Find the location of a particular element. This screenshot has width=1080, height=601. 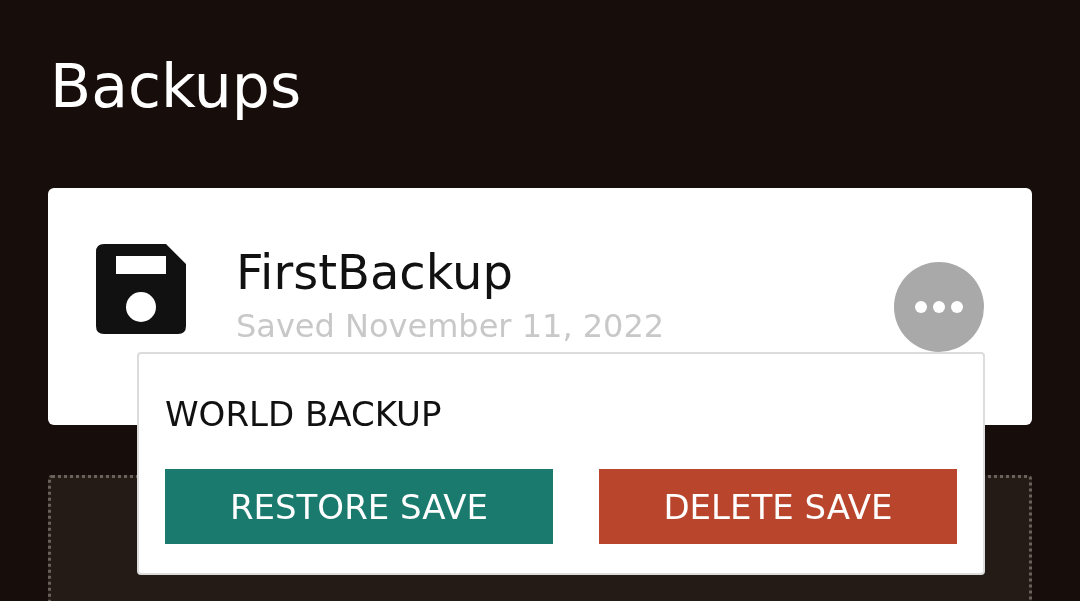

delete-button: DELETE SAVE is located at coordinates (778, 506).